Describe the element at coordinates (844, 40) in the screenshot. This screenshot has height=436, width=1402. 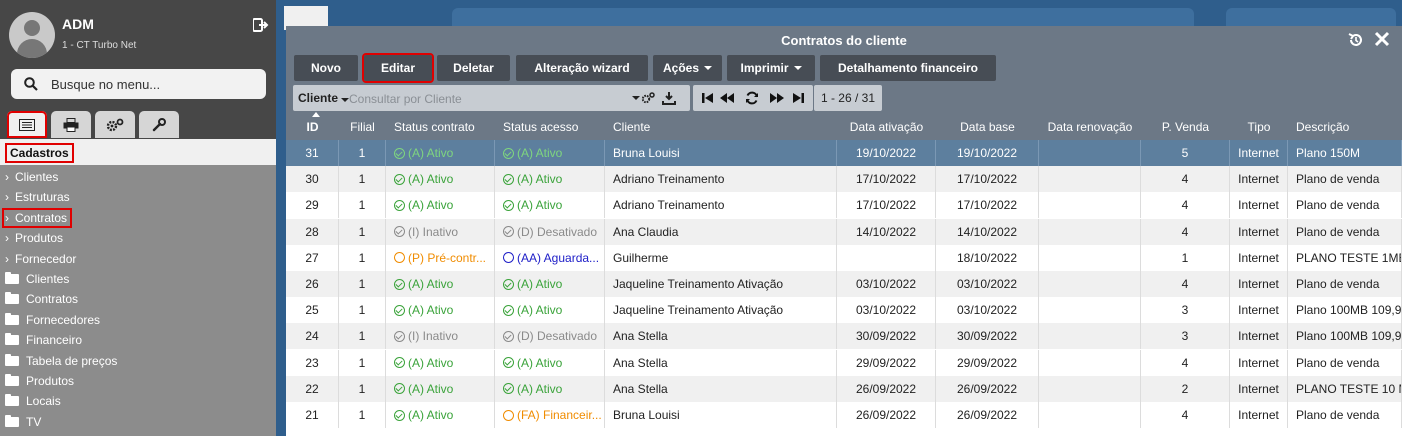
I see `modal-title: Contratos do cliente` at that location.